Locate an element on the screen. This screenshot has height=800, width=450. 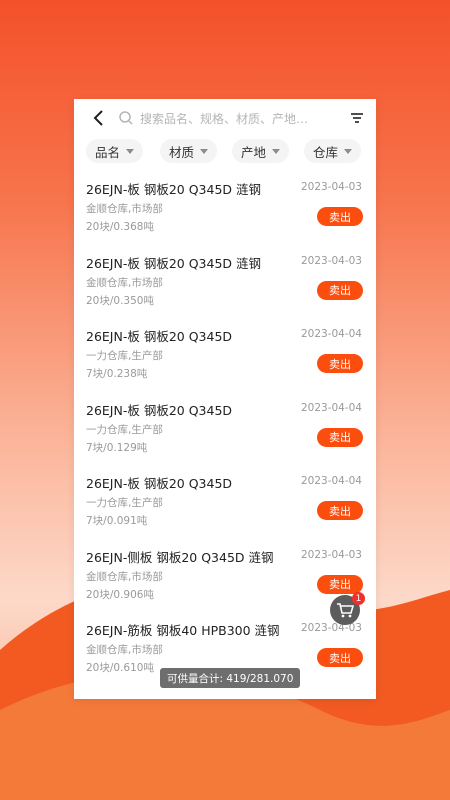
cart-icon is located at coordinates (345, 610).